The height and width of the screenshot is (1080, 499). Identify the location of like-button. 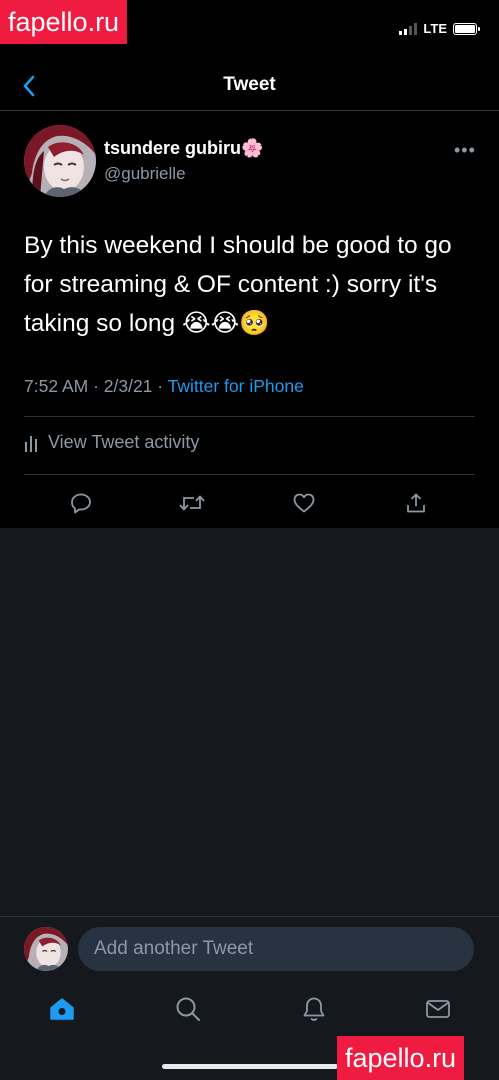
(304, 503).